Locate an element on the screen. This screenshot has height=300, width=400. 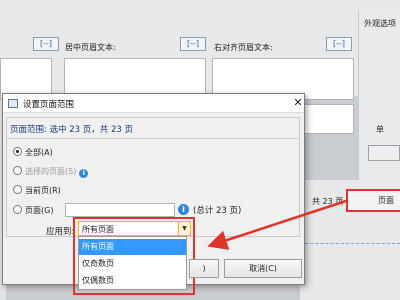
right-format-button: [--] is located at coordinates (339, 44).